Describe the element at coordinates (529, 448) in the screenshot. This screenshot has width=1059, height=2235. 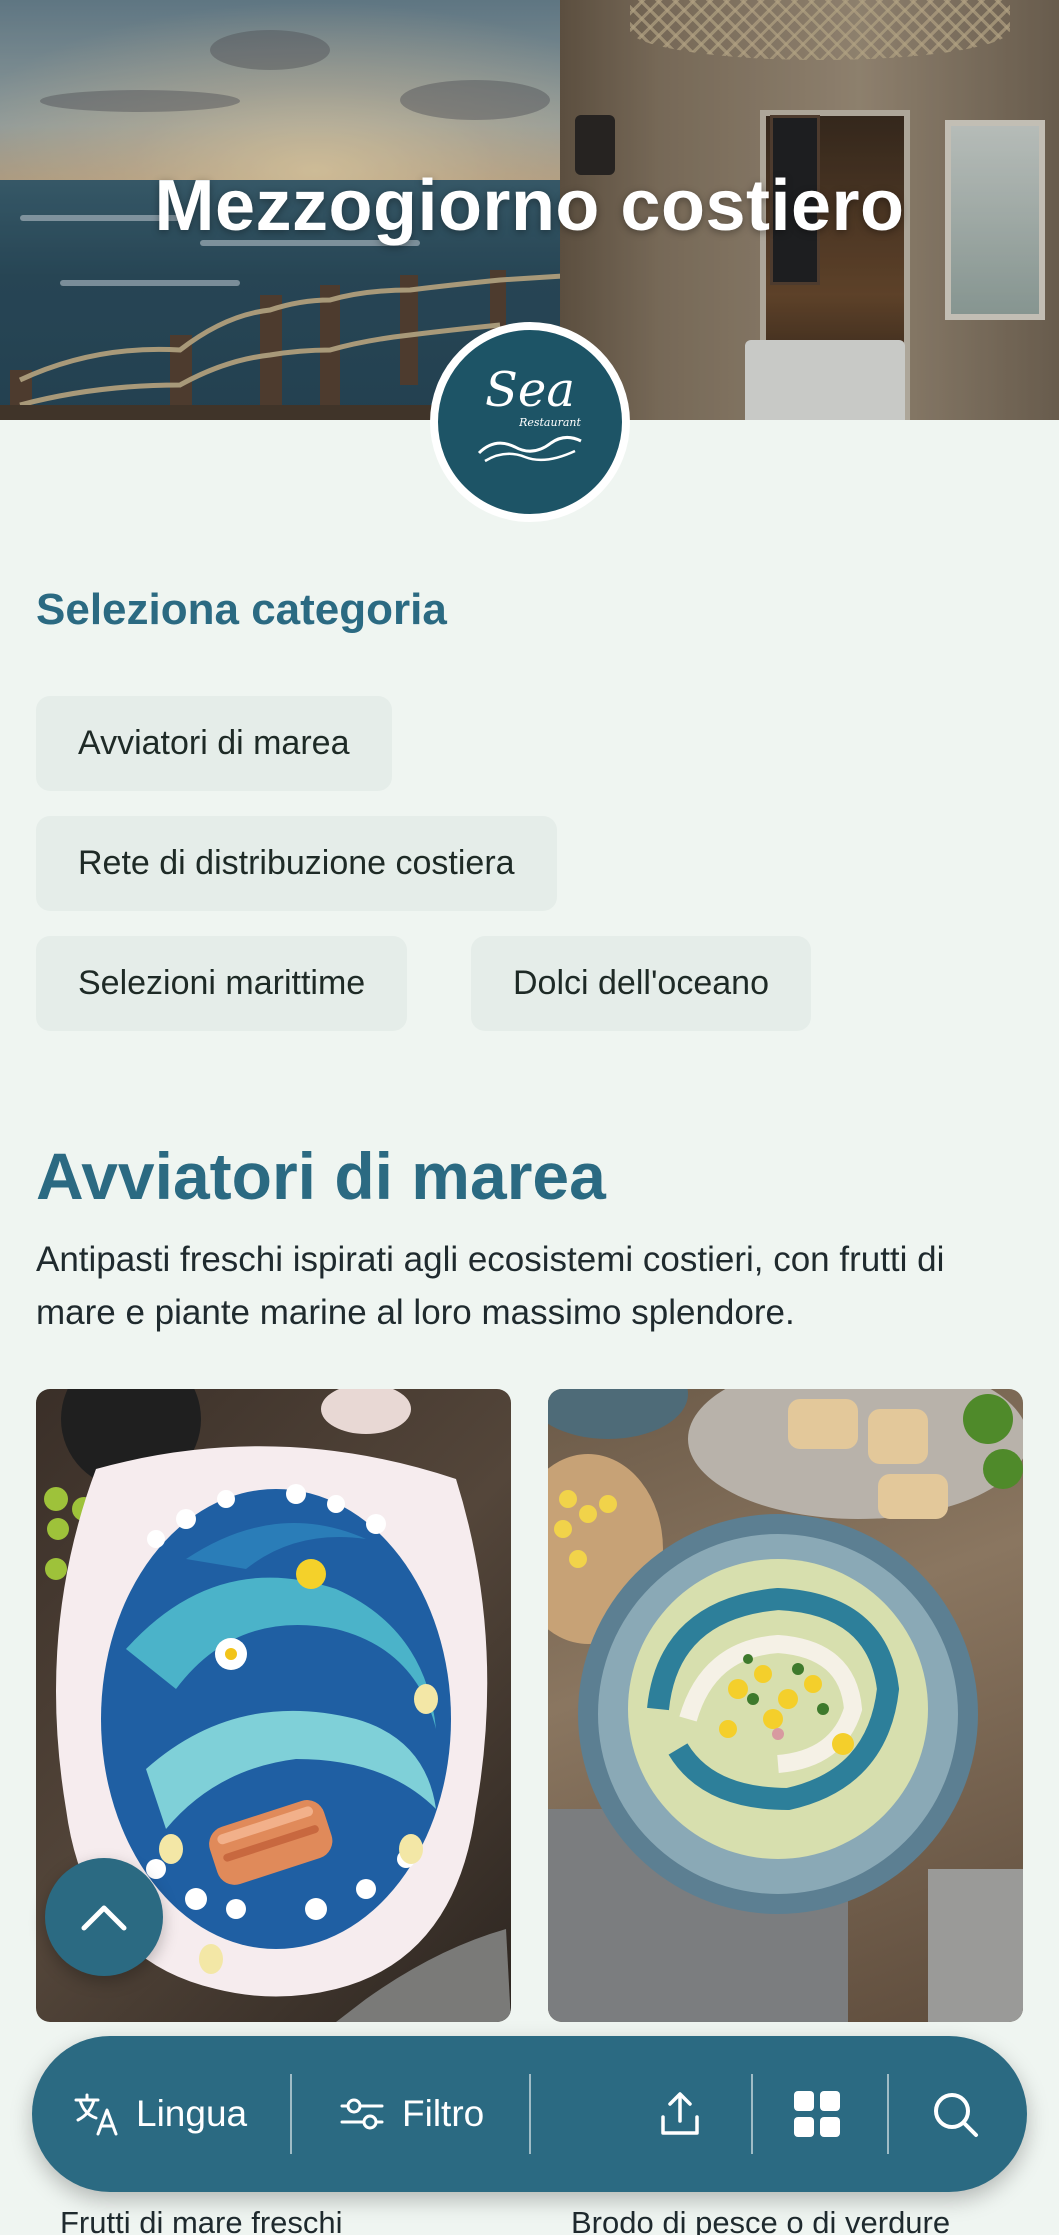
I see `wave-icon` at that location.